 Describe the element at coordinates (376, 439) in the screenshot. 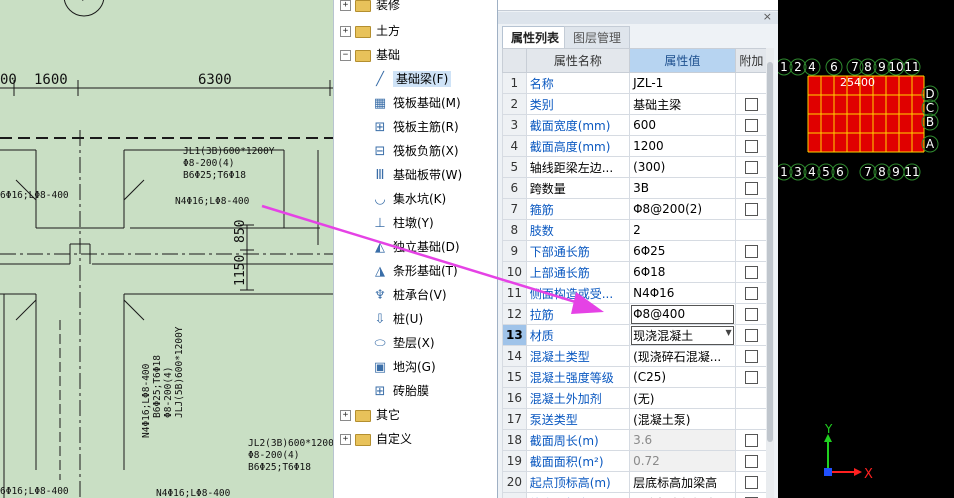

I see `tree-folder-custom: + 自定义` at that location.